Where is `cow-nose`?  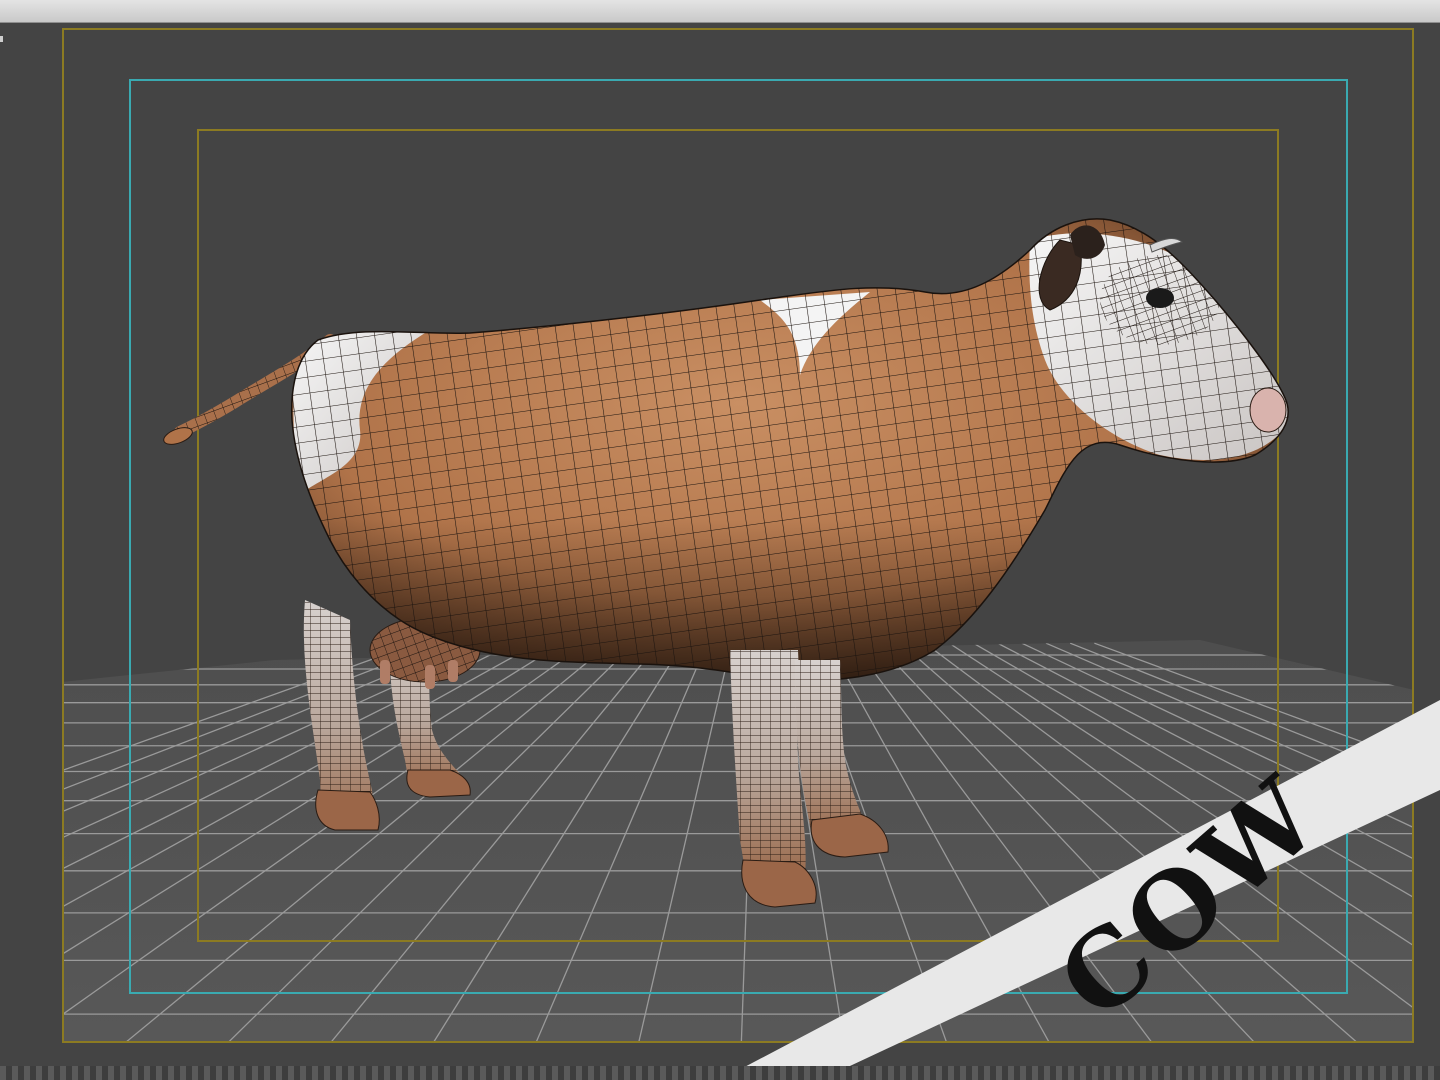 cow-nose is located at coordinates (1268, 410).